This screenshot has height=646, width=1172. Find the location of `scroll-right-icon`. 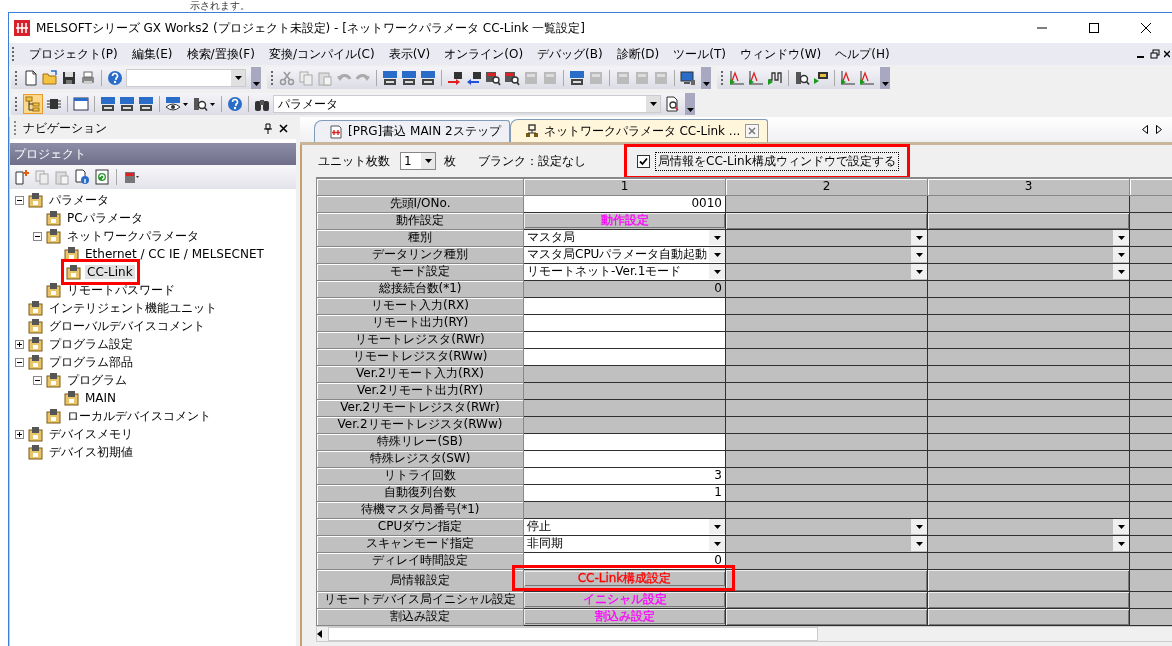

scroll-right-icon is located at coordinates (1159, 129).